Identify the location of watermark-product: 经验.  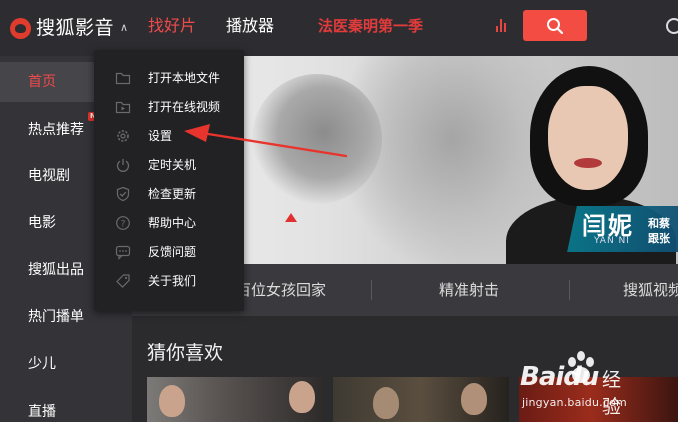
(612, 393).